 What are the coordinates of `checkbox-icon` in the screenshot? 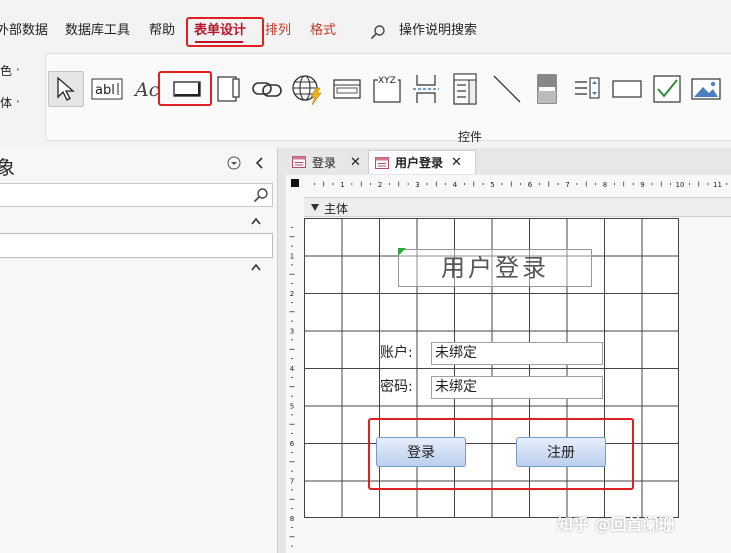 It's located at (667, 89).